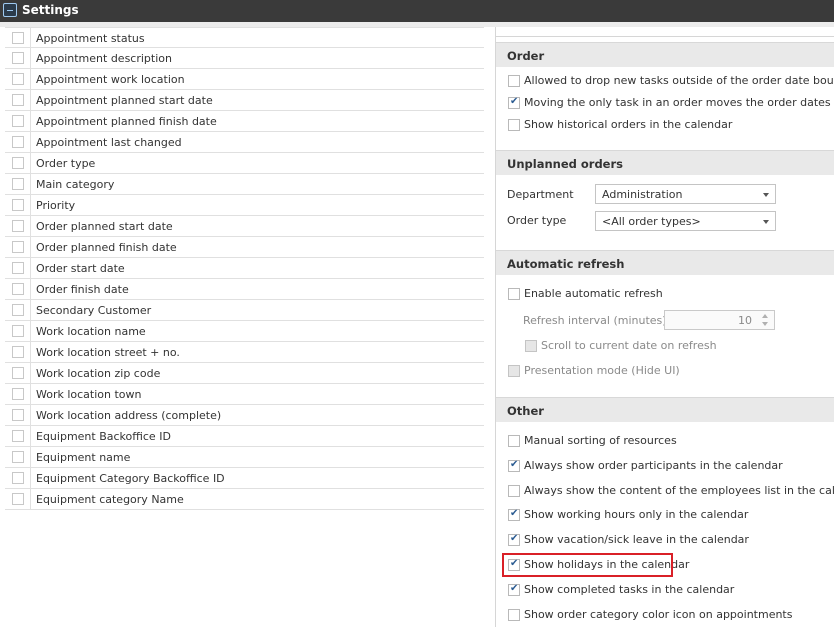 The height and width of the screenshot is (627, 834). I want to click on option-label: Enable automatic refresh, so click(593, 293).